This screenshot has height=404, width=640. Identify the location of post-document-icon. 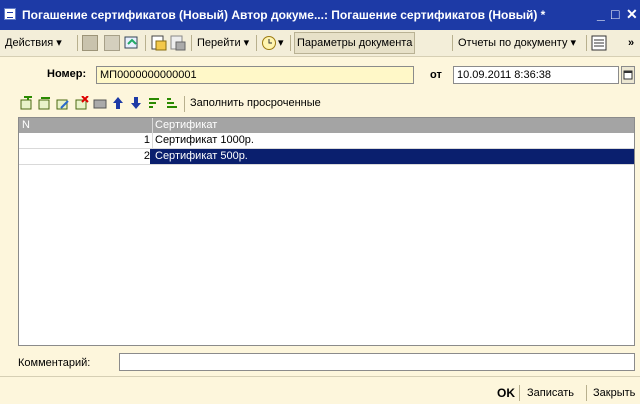
(159, 43).